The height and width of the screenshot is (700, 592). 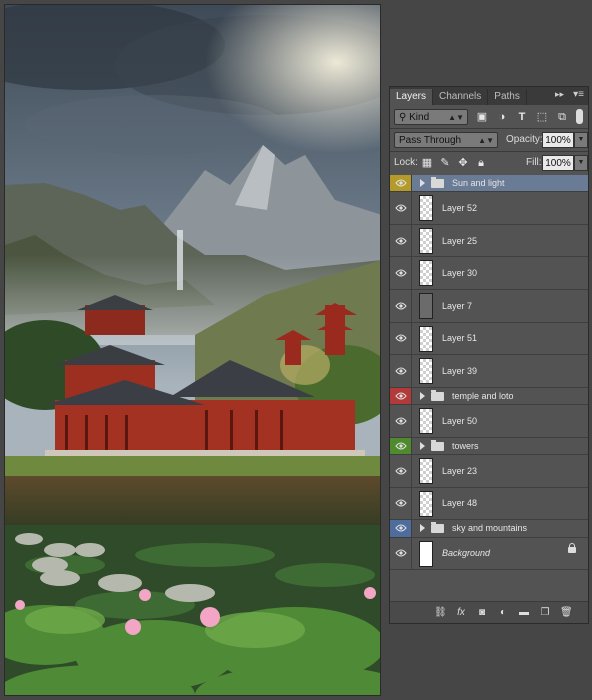 I want to click on layer-row: Layer 25, so click(x=489, y=241).